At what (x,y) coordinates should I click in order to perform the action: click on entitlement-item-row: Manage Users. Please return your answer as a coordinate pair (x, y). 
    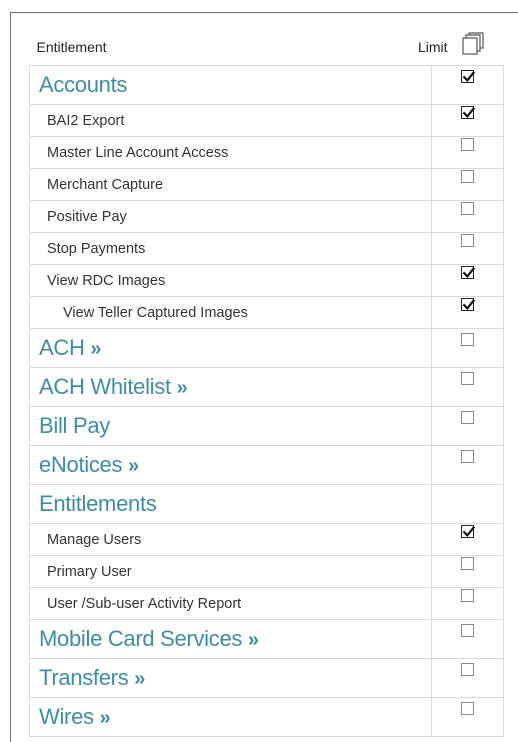
    Looking at the image, I should click on (266, 539).